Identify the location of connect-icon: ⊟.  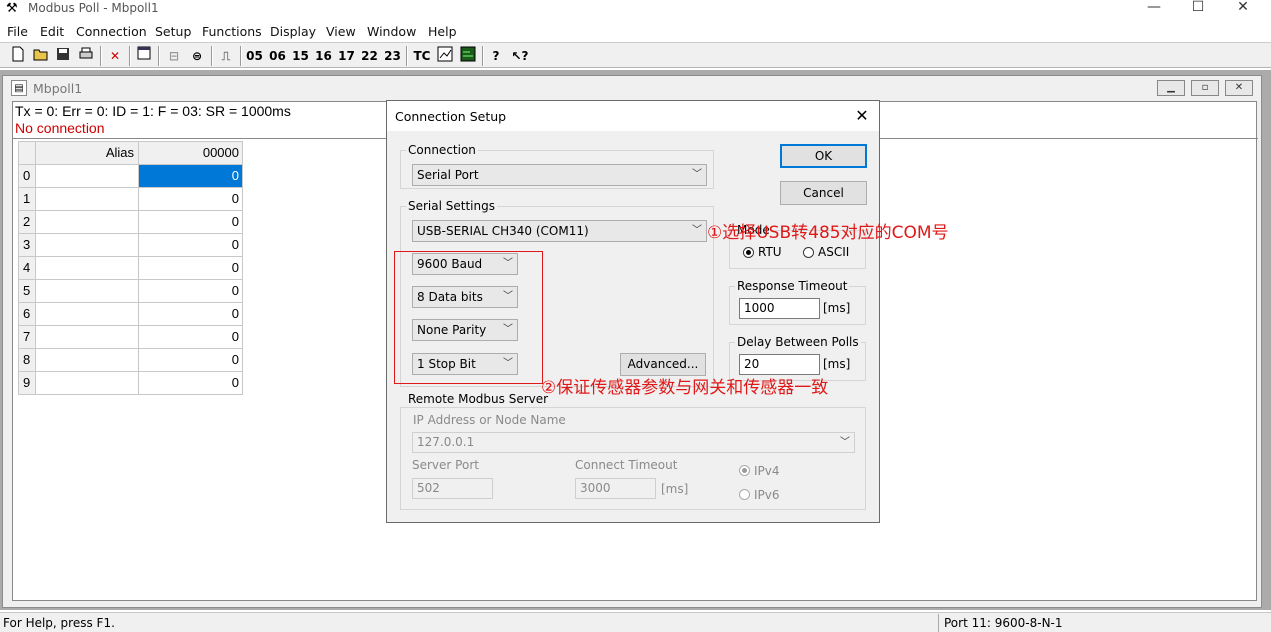
(174, 56).